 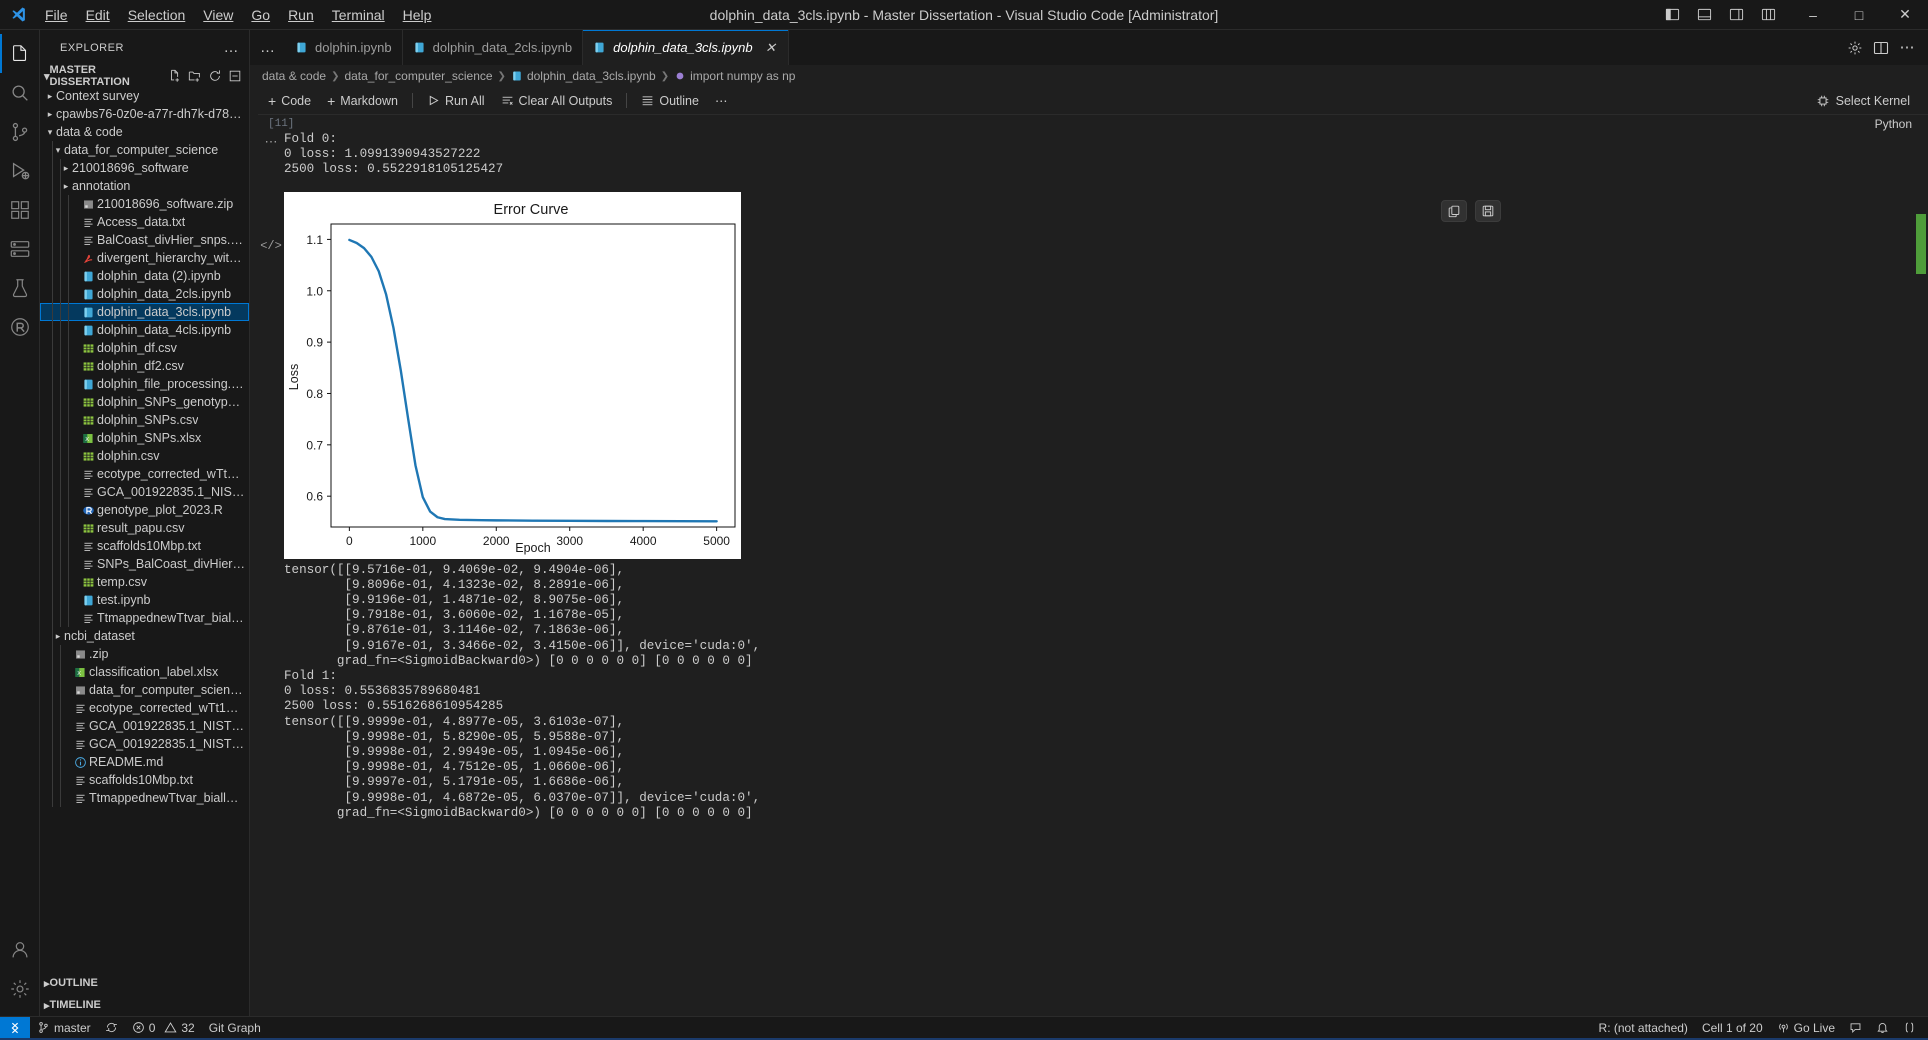 I want to click on tree-file-row: dolphin_SNPs_genotype_data.csv, so click(x=144, y=402).